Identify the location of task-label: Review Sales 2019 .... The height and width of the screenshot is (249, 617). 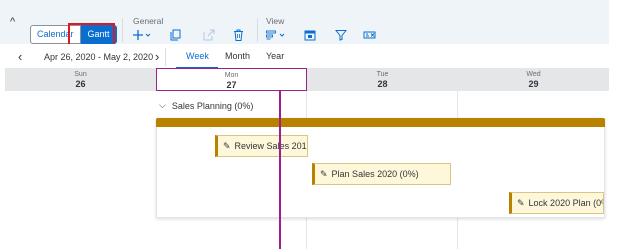
(270, 146).